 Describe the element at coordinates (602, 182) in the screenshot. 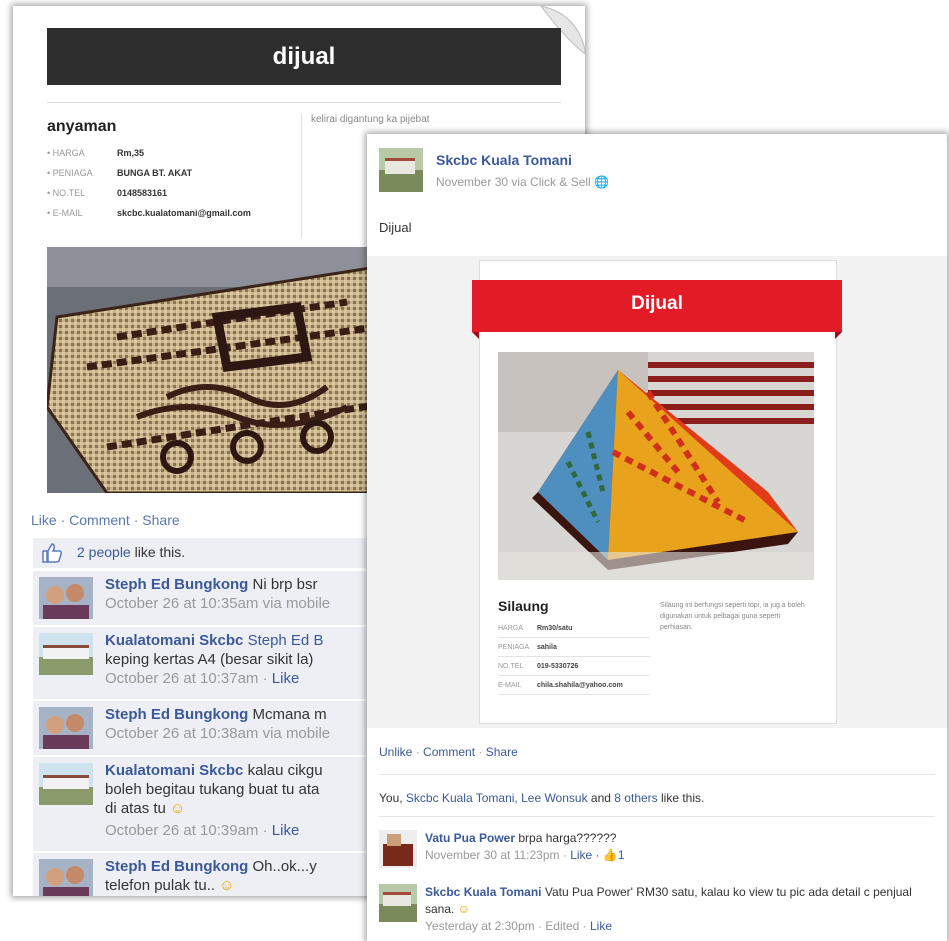

I see `globe-icon: 🌐` at that location.